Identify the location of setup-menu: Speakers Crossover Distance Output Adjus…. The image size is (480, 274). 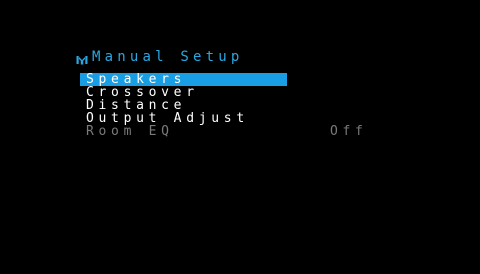
(230, 105).